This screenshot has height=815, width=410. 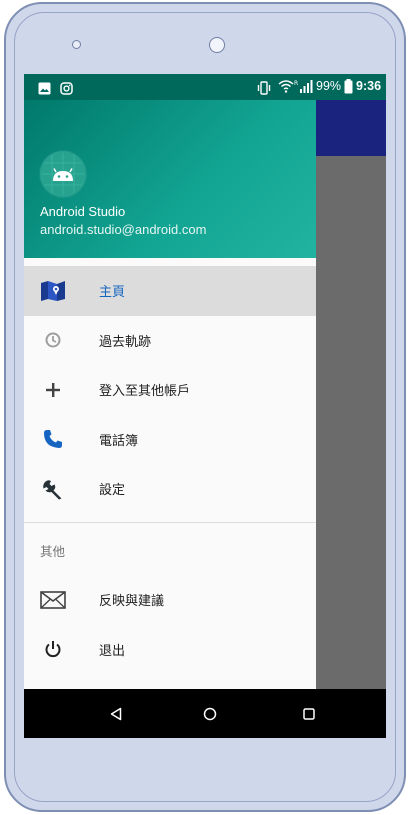 What do you see at coordinates (112, 293) in the screenshot?
I see `menu-item-label: 主頁` at bounding box center [112, 293].